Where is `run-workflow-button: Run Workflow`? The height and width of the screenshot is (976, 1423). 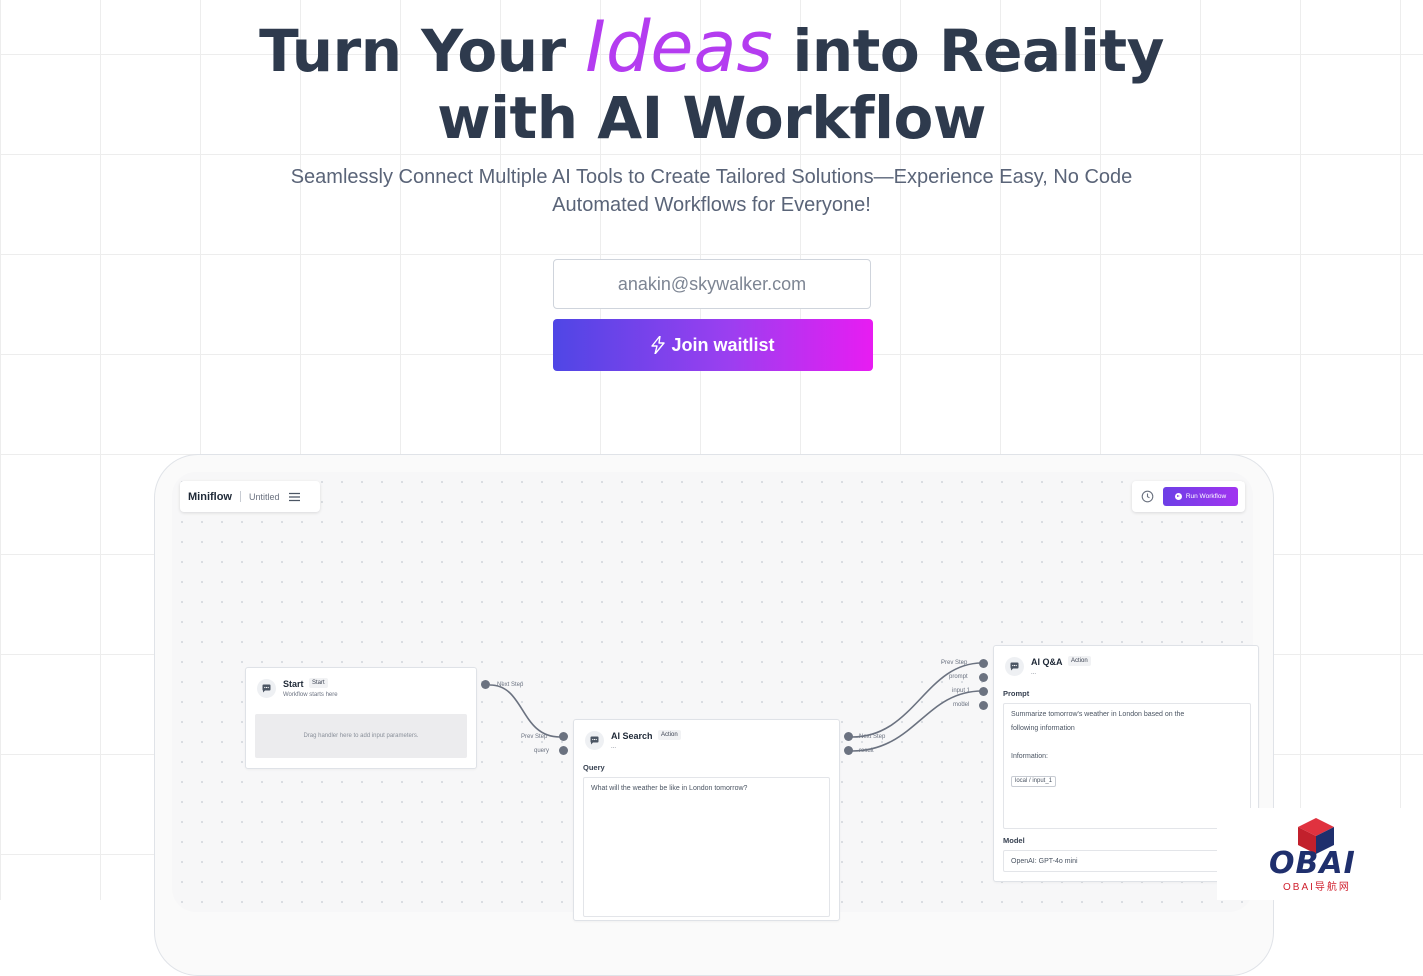
run-workflow-button: Run Workflow is located at coordinates (1200, 496).